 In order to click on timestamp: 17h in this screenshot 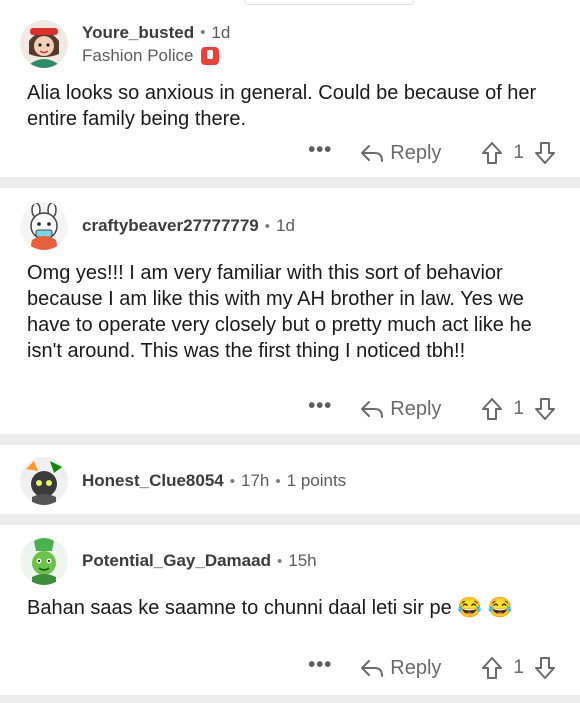, I will do `click(255, 480)`.